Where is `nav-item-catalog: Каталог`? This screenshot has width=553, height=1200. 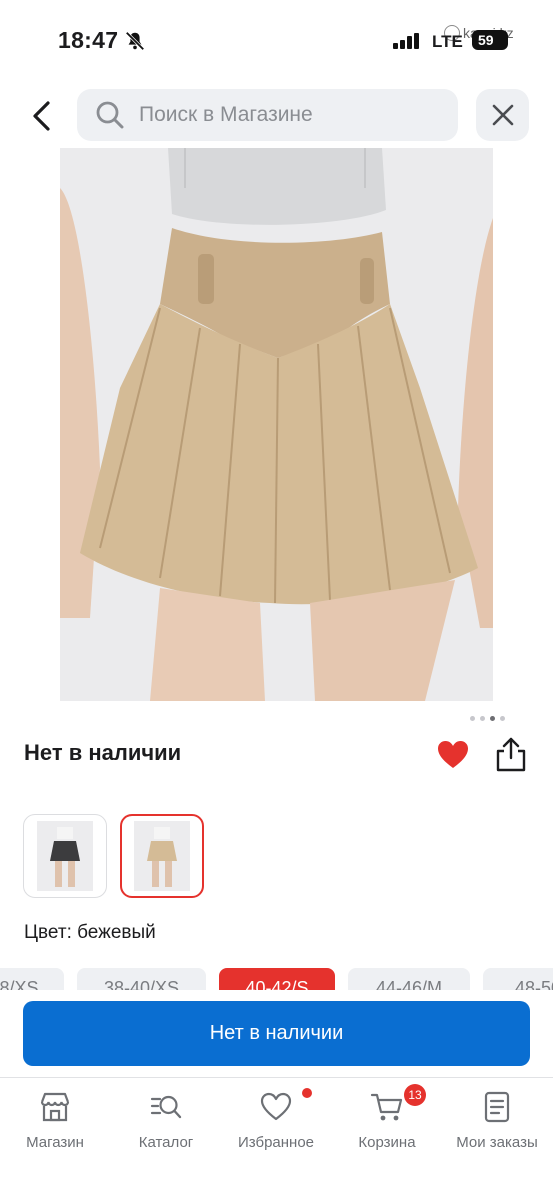 nav-item-catalog: Каталог is located at coordinates (166, 1120).